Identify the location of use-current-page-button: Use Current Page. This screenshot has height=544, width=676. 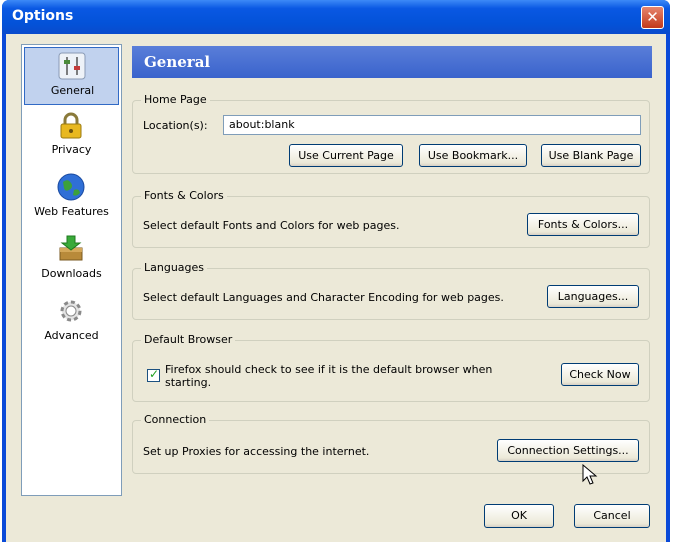
(346, 155).